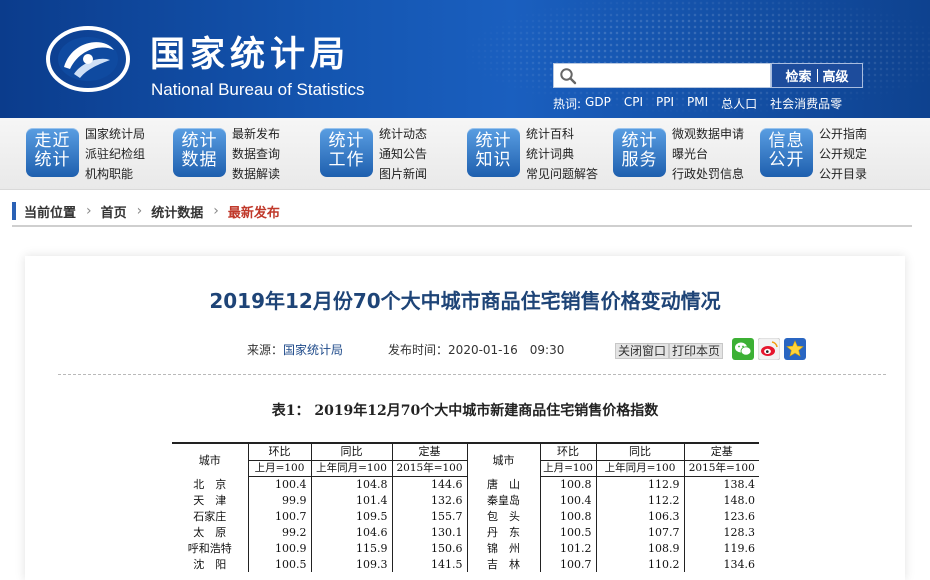  I want to click on nav-link-news: 统计动态, so click(403, 134).